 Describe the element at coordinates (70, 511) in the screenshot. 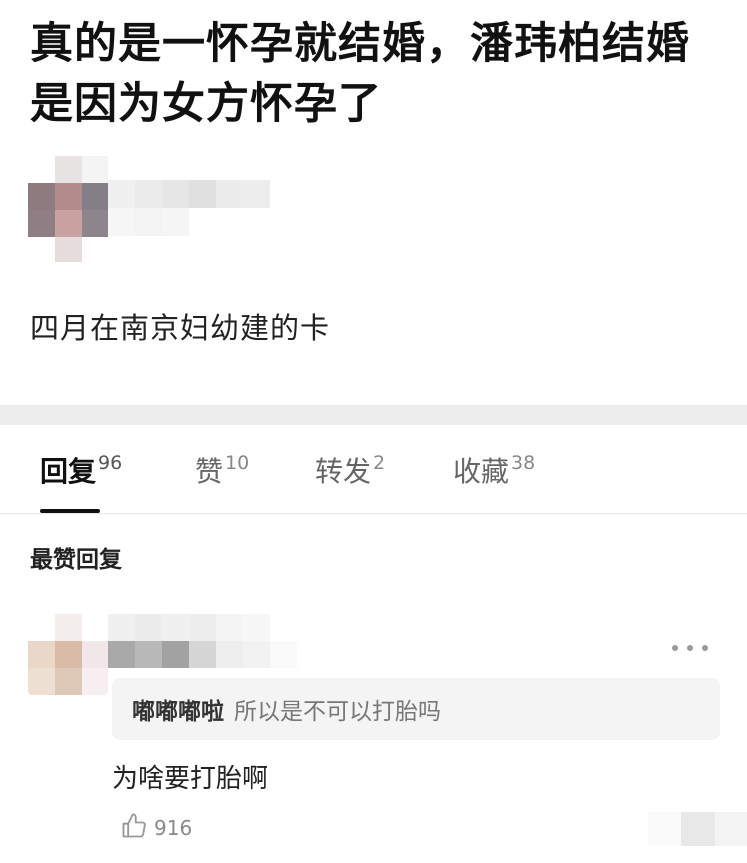

I see `active-tab-indicator` at that location.